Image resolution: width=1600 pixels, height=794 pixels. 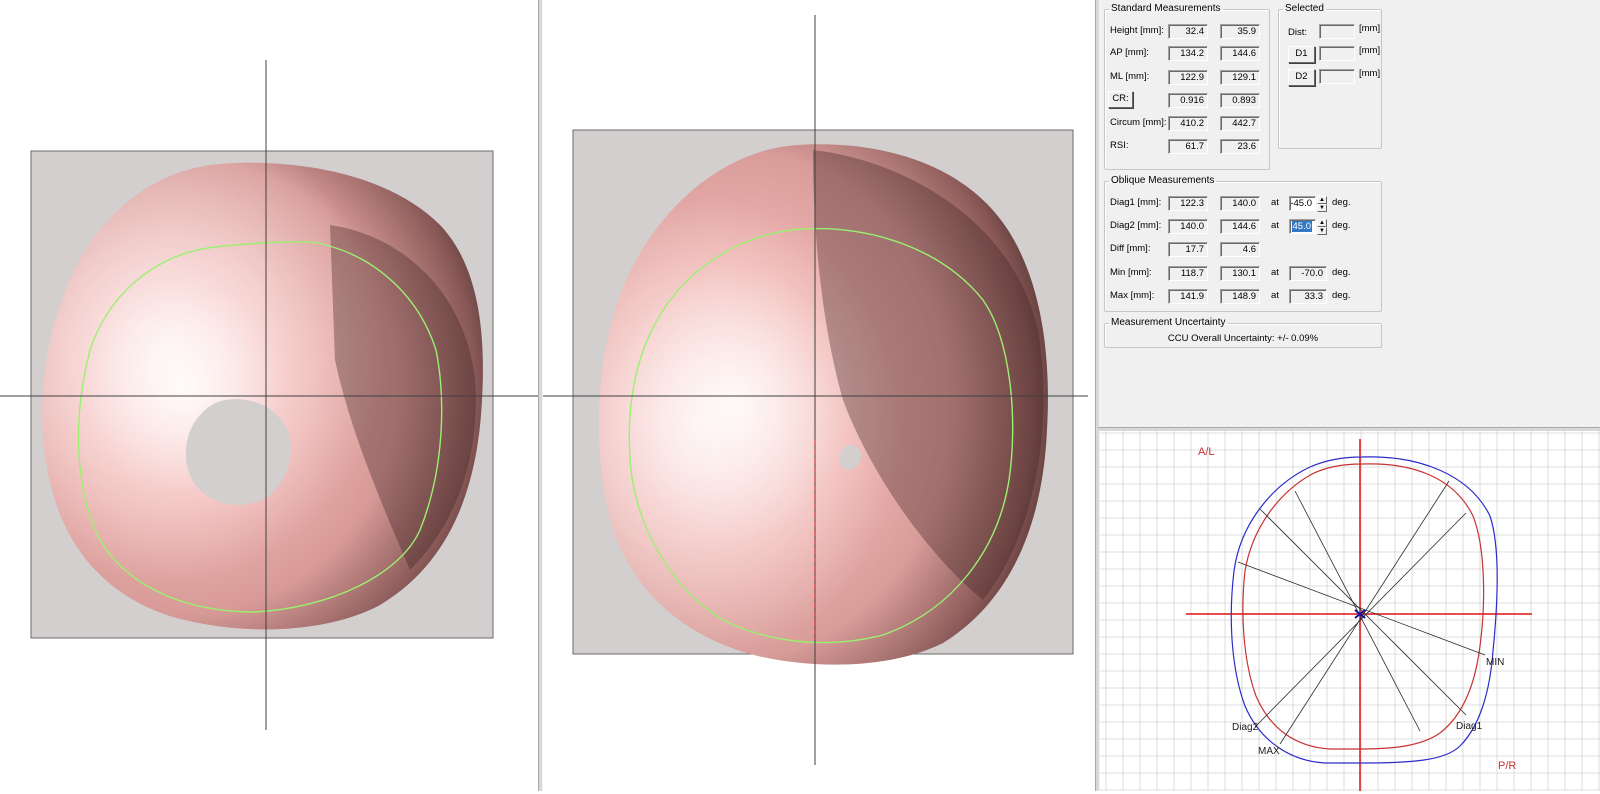 What do you see at coordinates (1188, 100) in the screenshot?
I see `standard-value-1: 0.916` at bounding box center [1188, 100].